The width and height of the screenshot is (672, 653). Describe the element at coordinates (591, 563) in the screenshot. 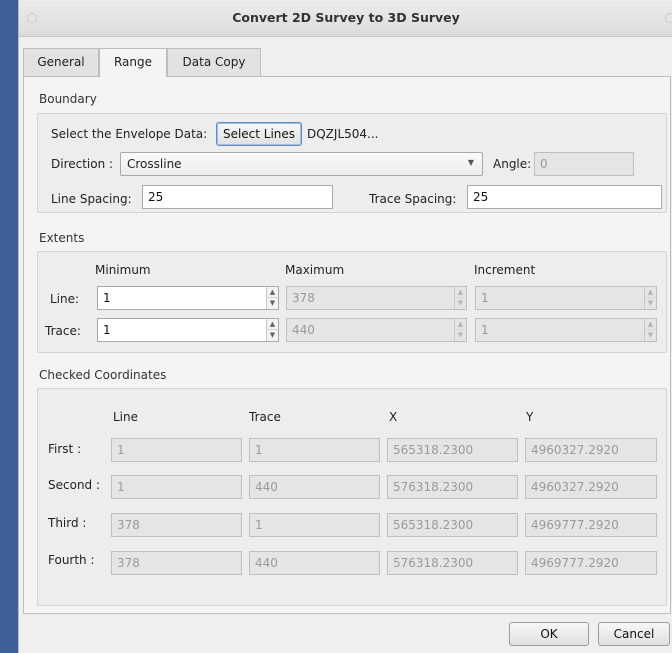

I see `fourth-y-field: 4969777.2920` at that location.